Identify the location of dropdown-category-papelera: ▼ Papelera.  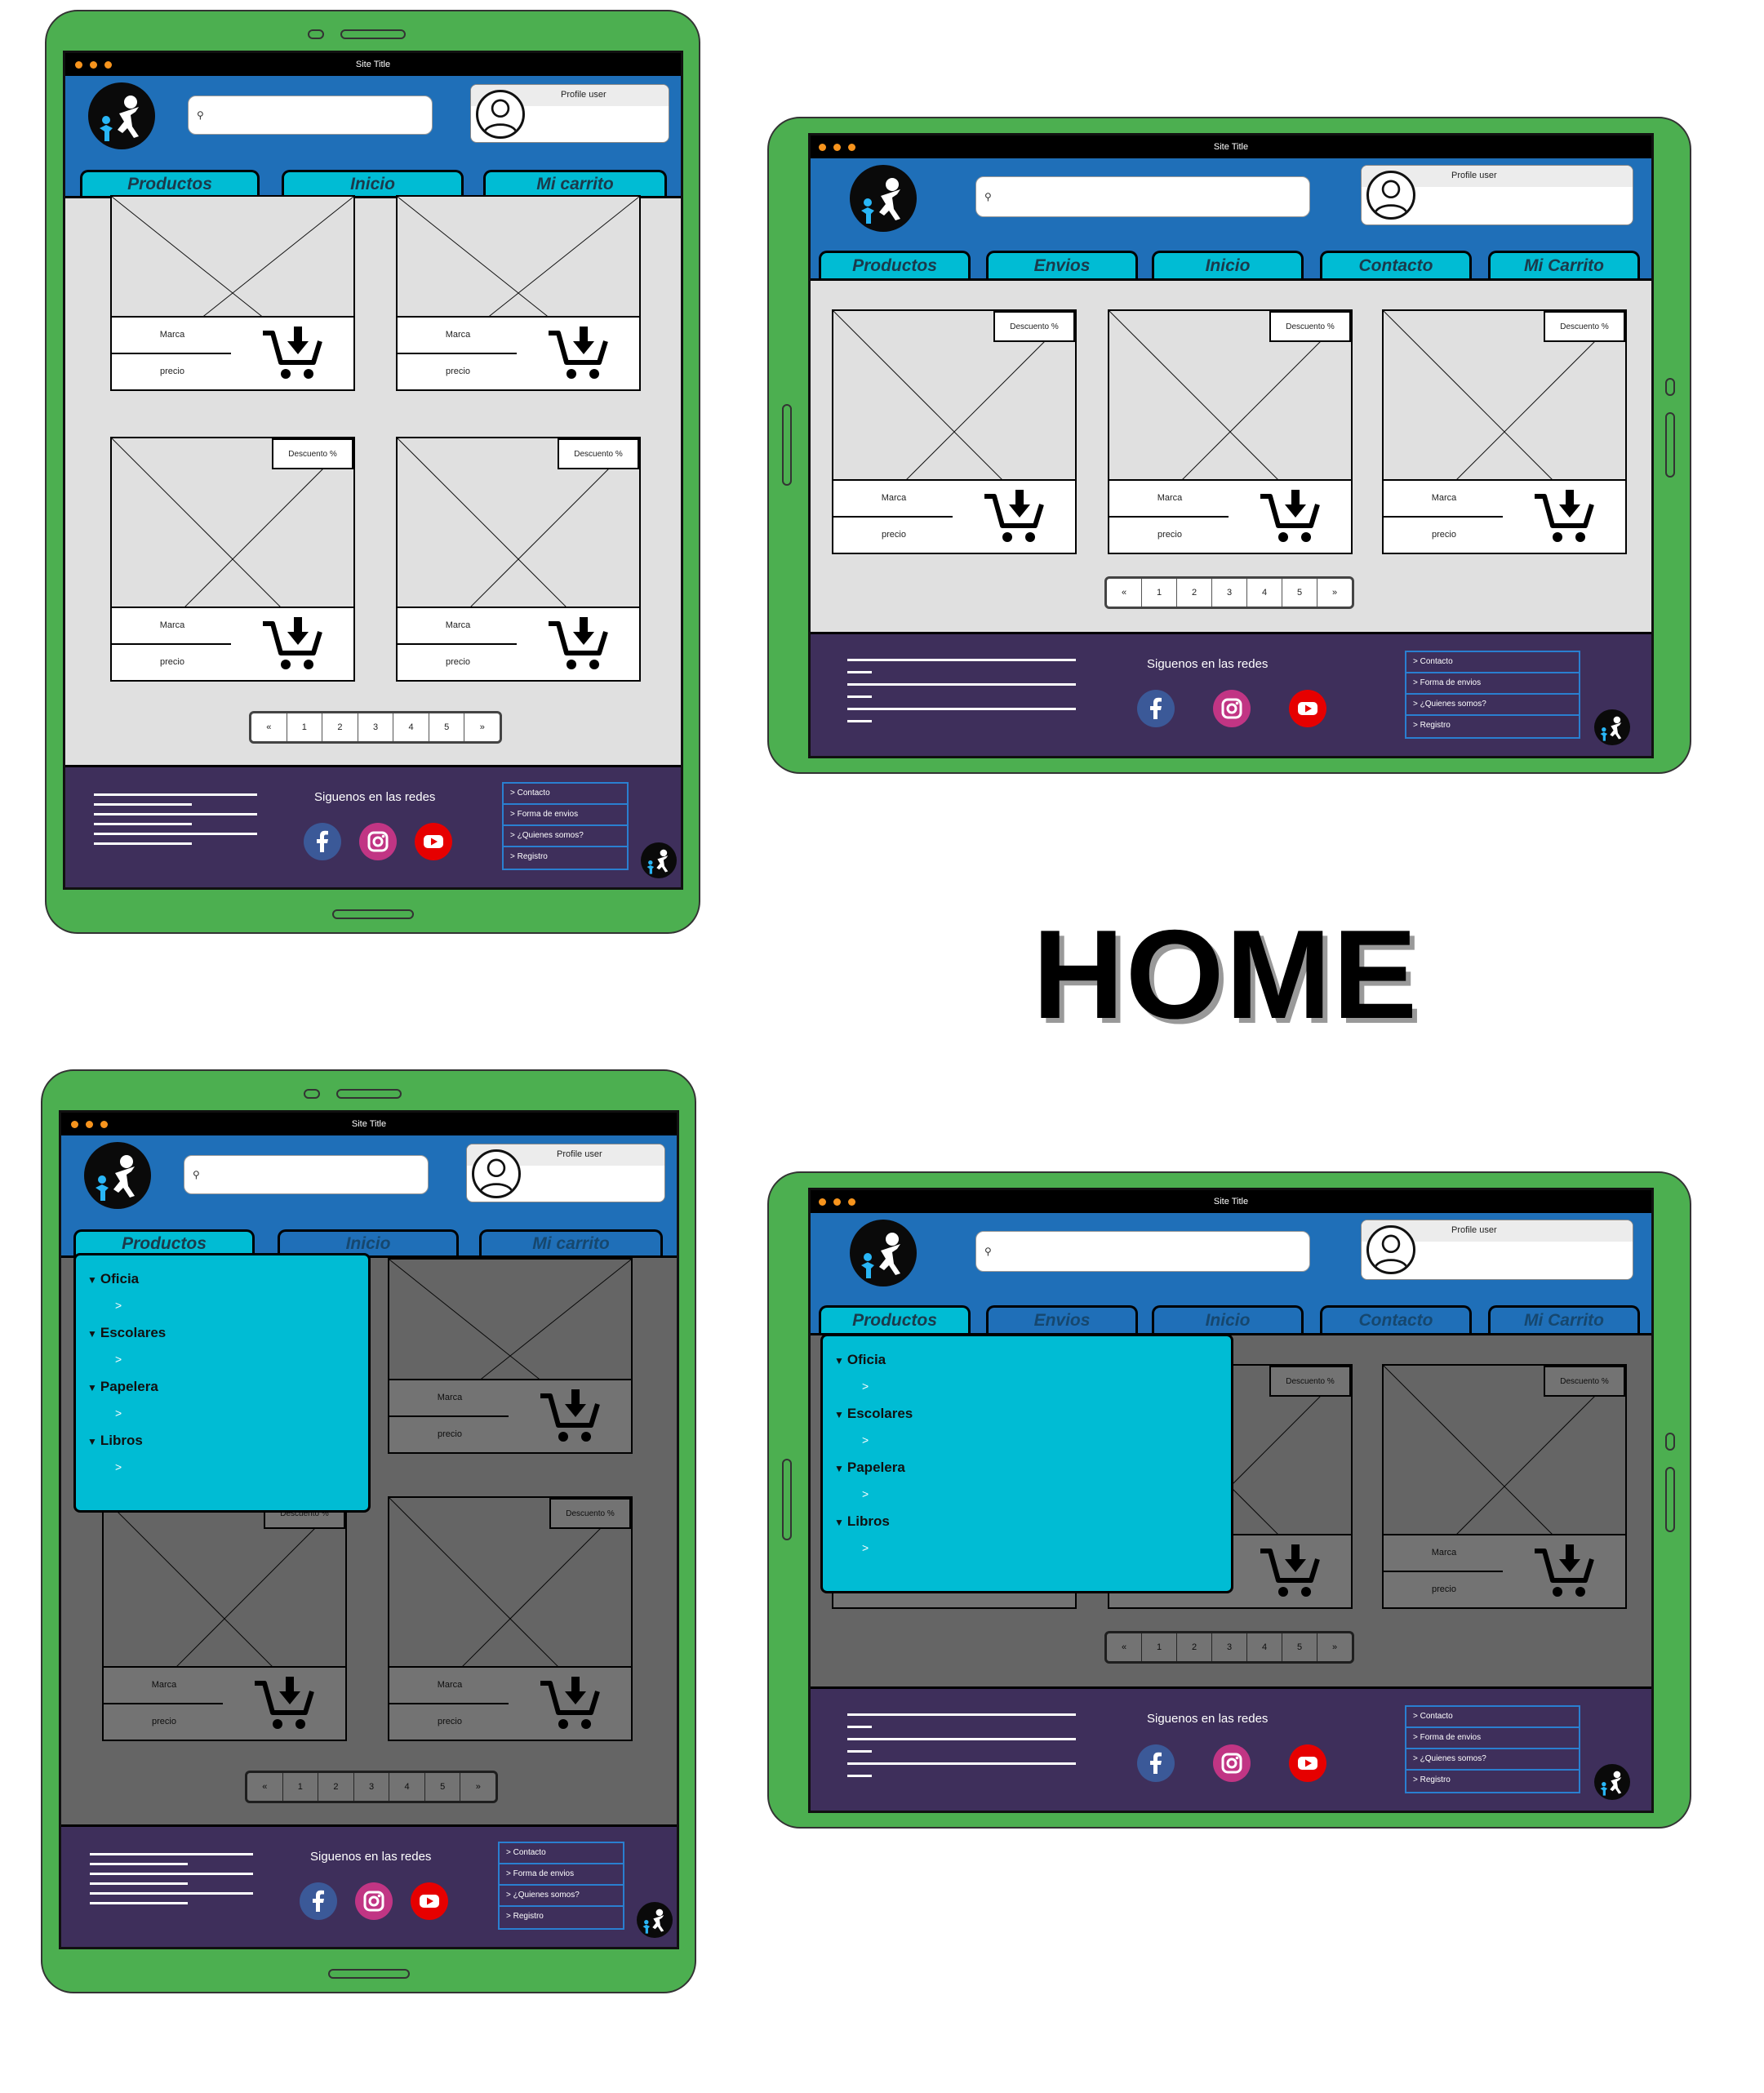
(1027, 1467).